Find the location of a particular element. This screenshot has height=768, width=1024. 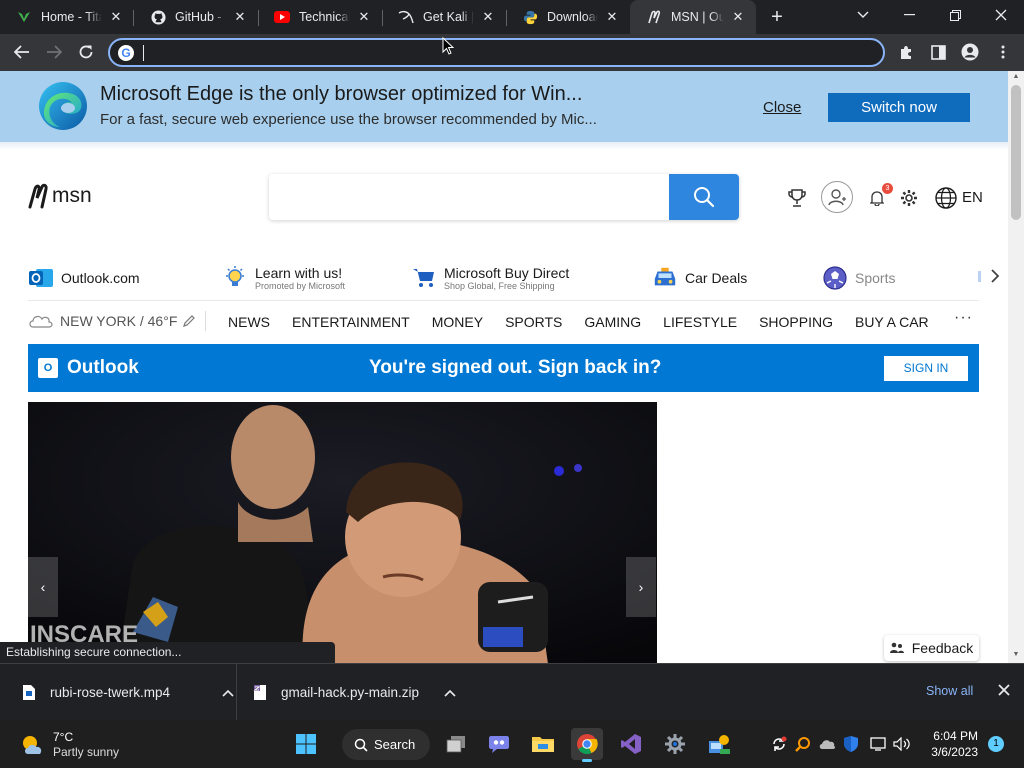

search-button is located at coordinates (704, 197).